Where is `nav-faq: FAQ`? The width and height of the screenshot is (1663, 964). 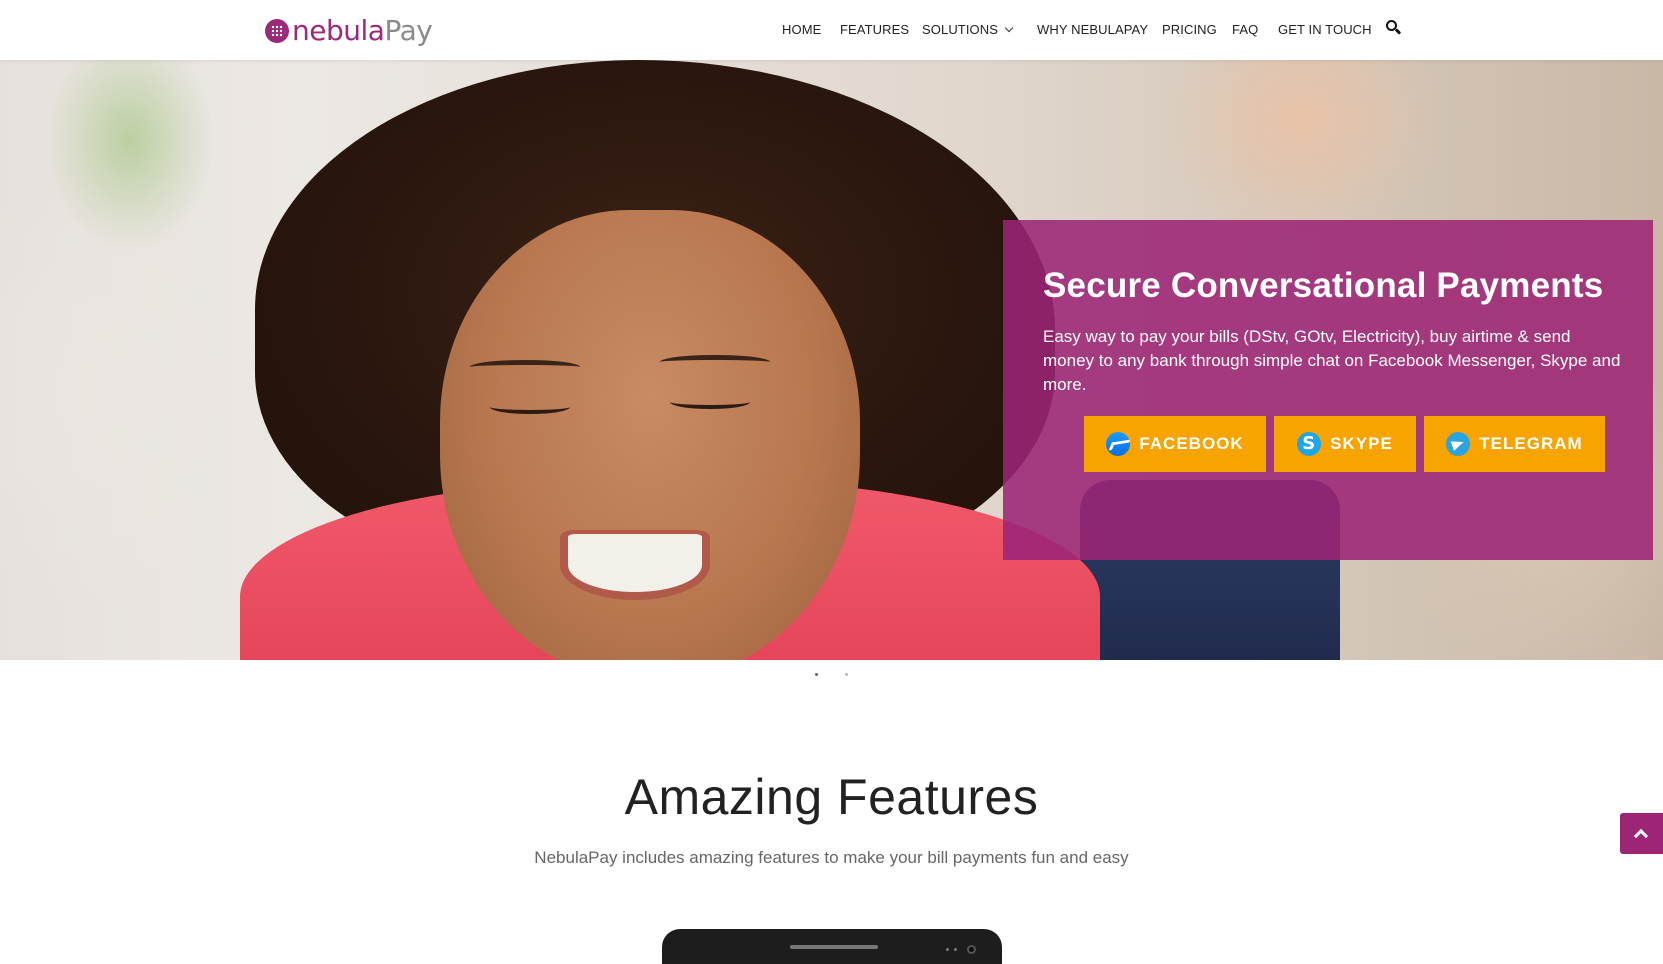
nav-faq: FAQ is located at coordinates (1245, 29).